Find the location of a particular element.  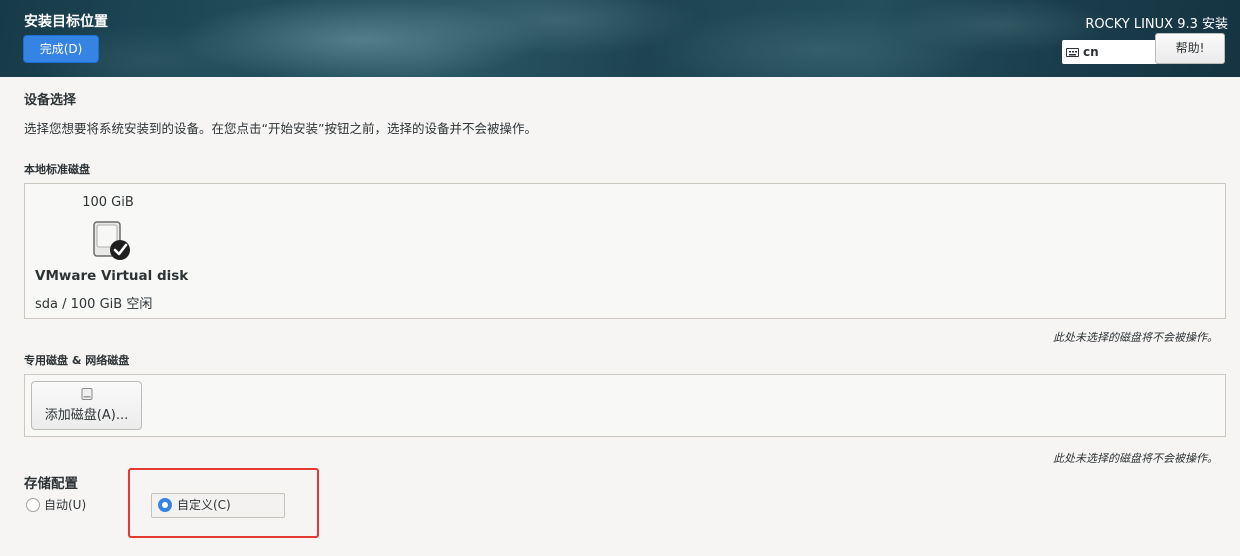

keyboard-layout-label: cn is located at coordinates (1091, 52).